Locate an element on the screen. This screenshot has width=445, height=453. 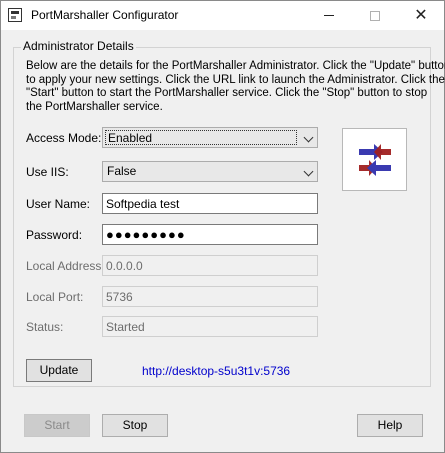
minimize-button is located at coordinates (329, 15).